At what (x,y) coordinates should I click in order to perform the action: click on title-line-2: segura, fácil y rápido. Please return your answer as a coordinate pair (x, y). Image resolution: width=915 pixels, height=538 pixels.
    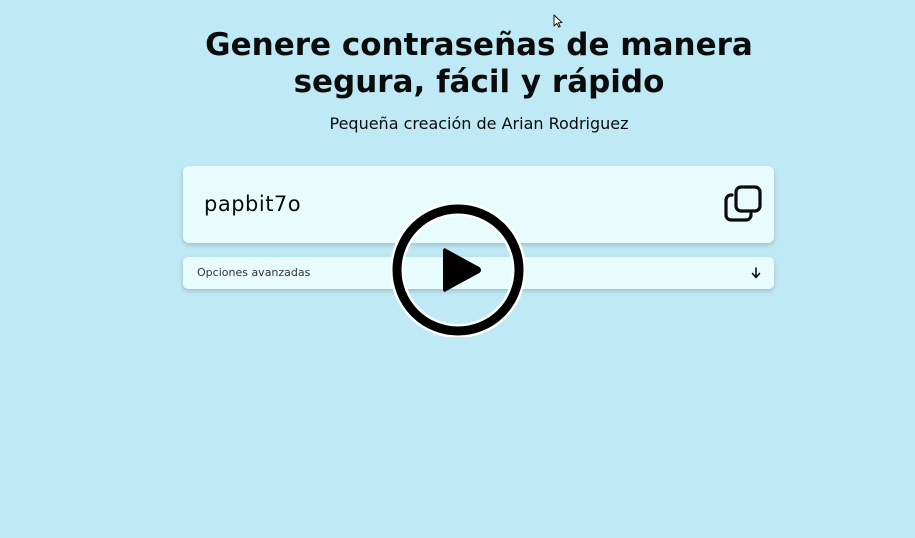
    Looking at the image, I should click on (479, 82).